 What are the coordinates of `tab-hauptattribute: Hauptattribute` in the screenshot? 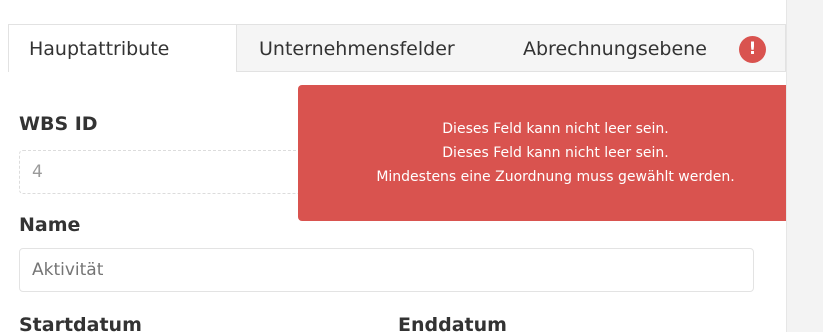 It's located at (122, 48).